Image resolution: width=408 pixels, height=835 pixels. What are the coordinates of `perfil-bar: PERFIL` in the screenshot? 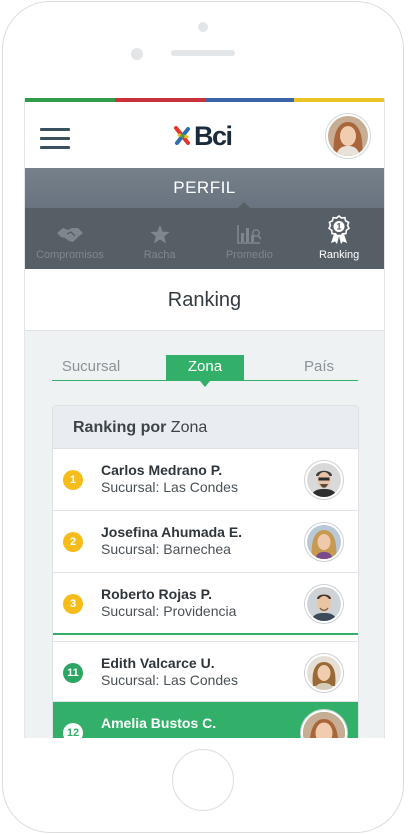 It's located at (204, 188).